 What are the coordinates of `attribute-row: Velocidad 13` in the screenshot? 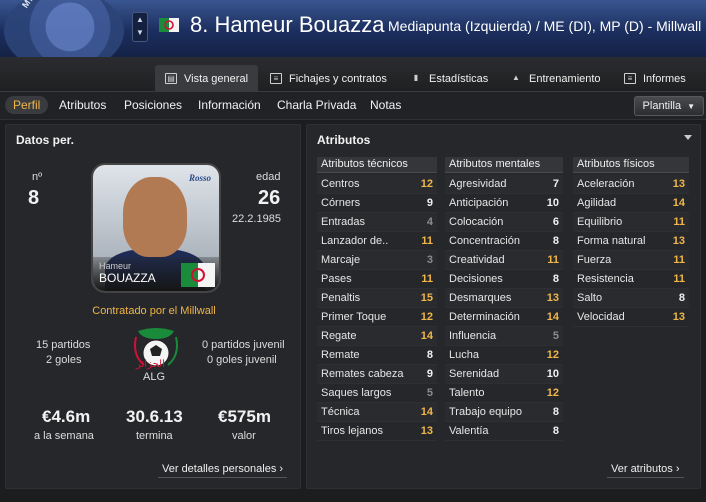 It's located at (631, 317).